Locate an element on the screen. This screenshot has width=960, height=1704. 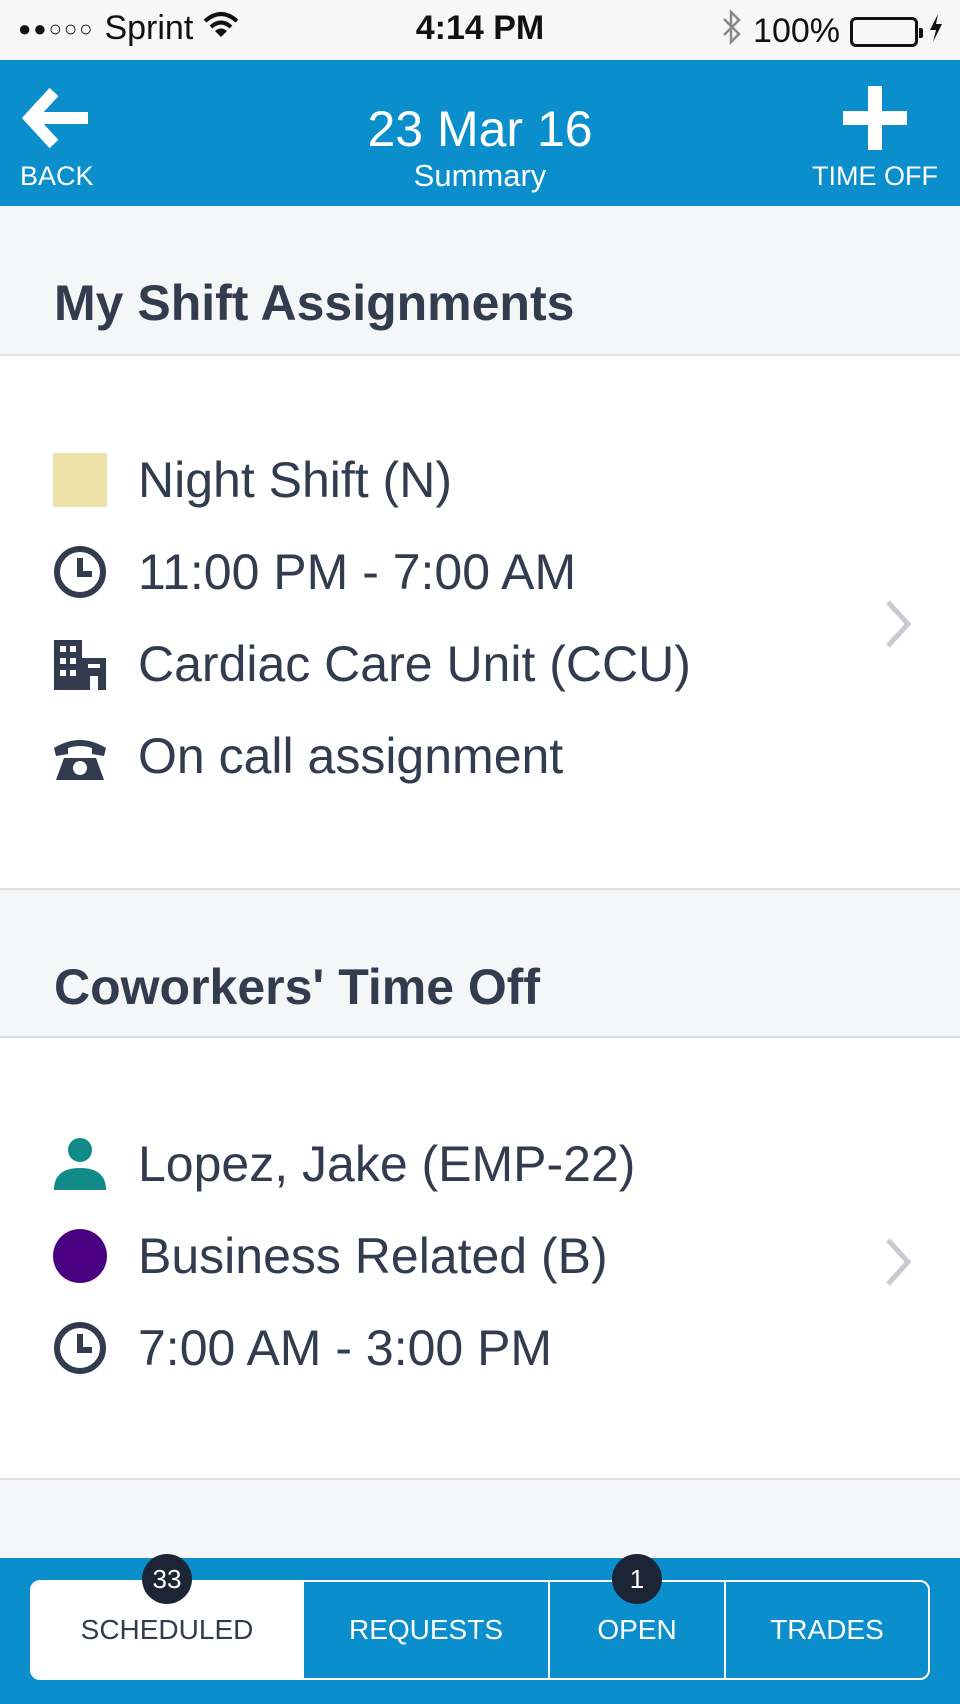
tab-requests-label: REQUESTS is located at coordinates (426, 1629).